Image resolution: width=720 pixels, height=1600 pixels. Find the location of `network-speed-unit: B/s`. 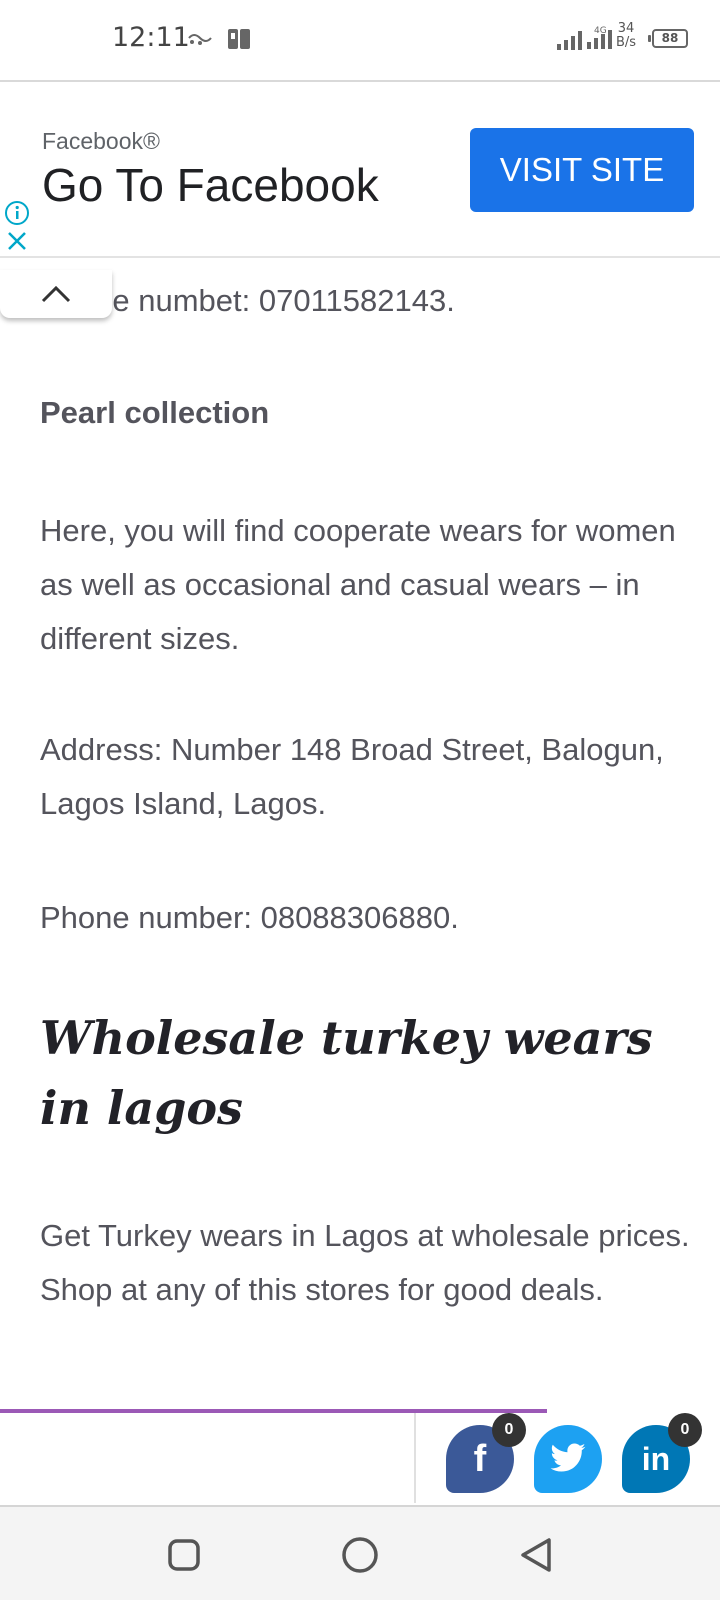

network-speed-unit: B/s is located at coordinates (626, 42).